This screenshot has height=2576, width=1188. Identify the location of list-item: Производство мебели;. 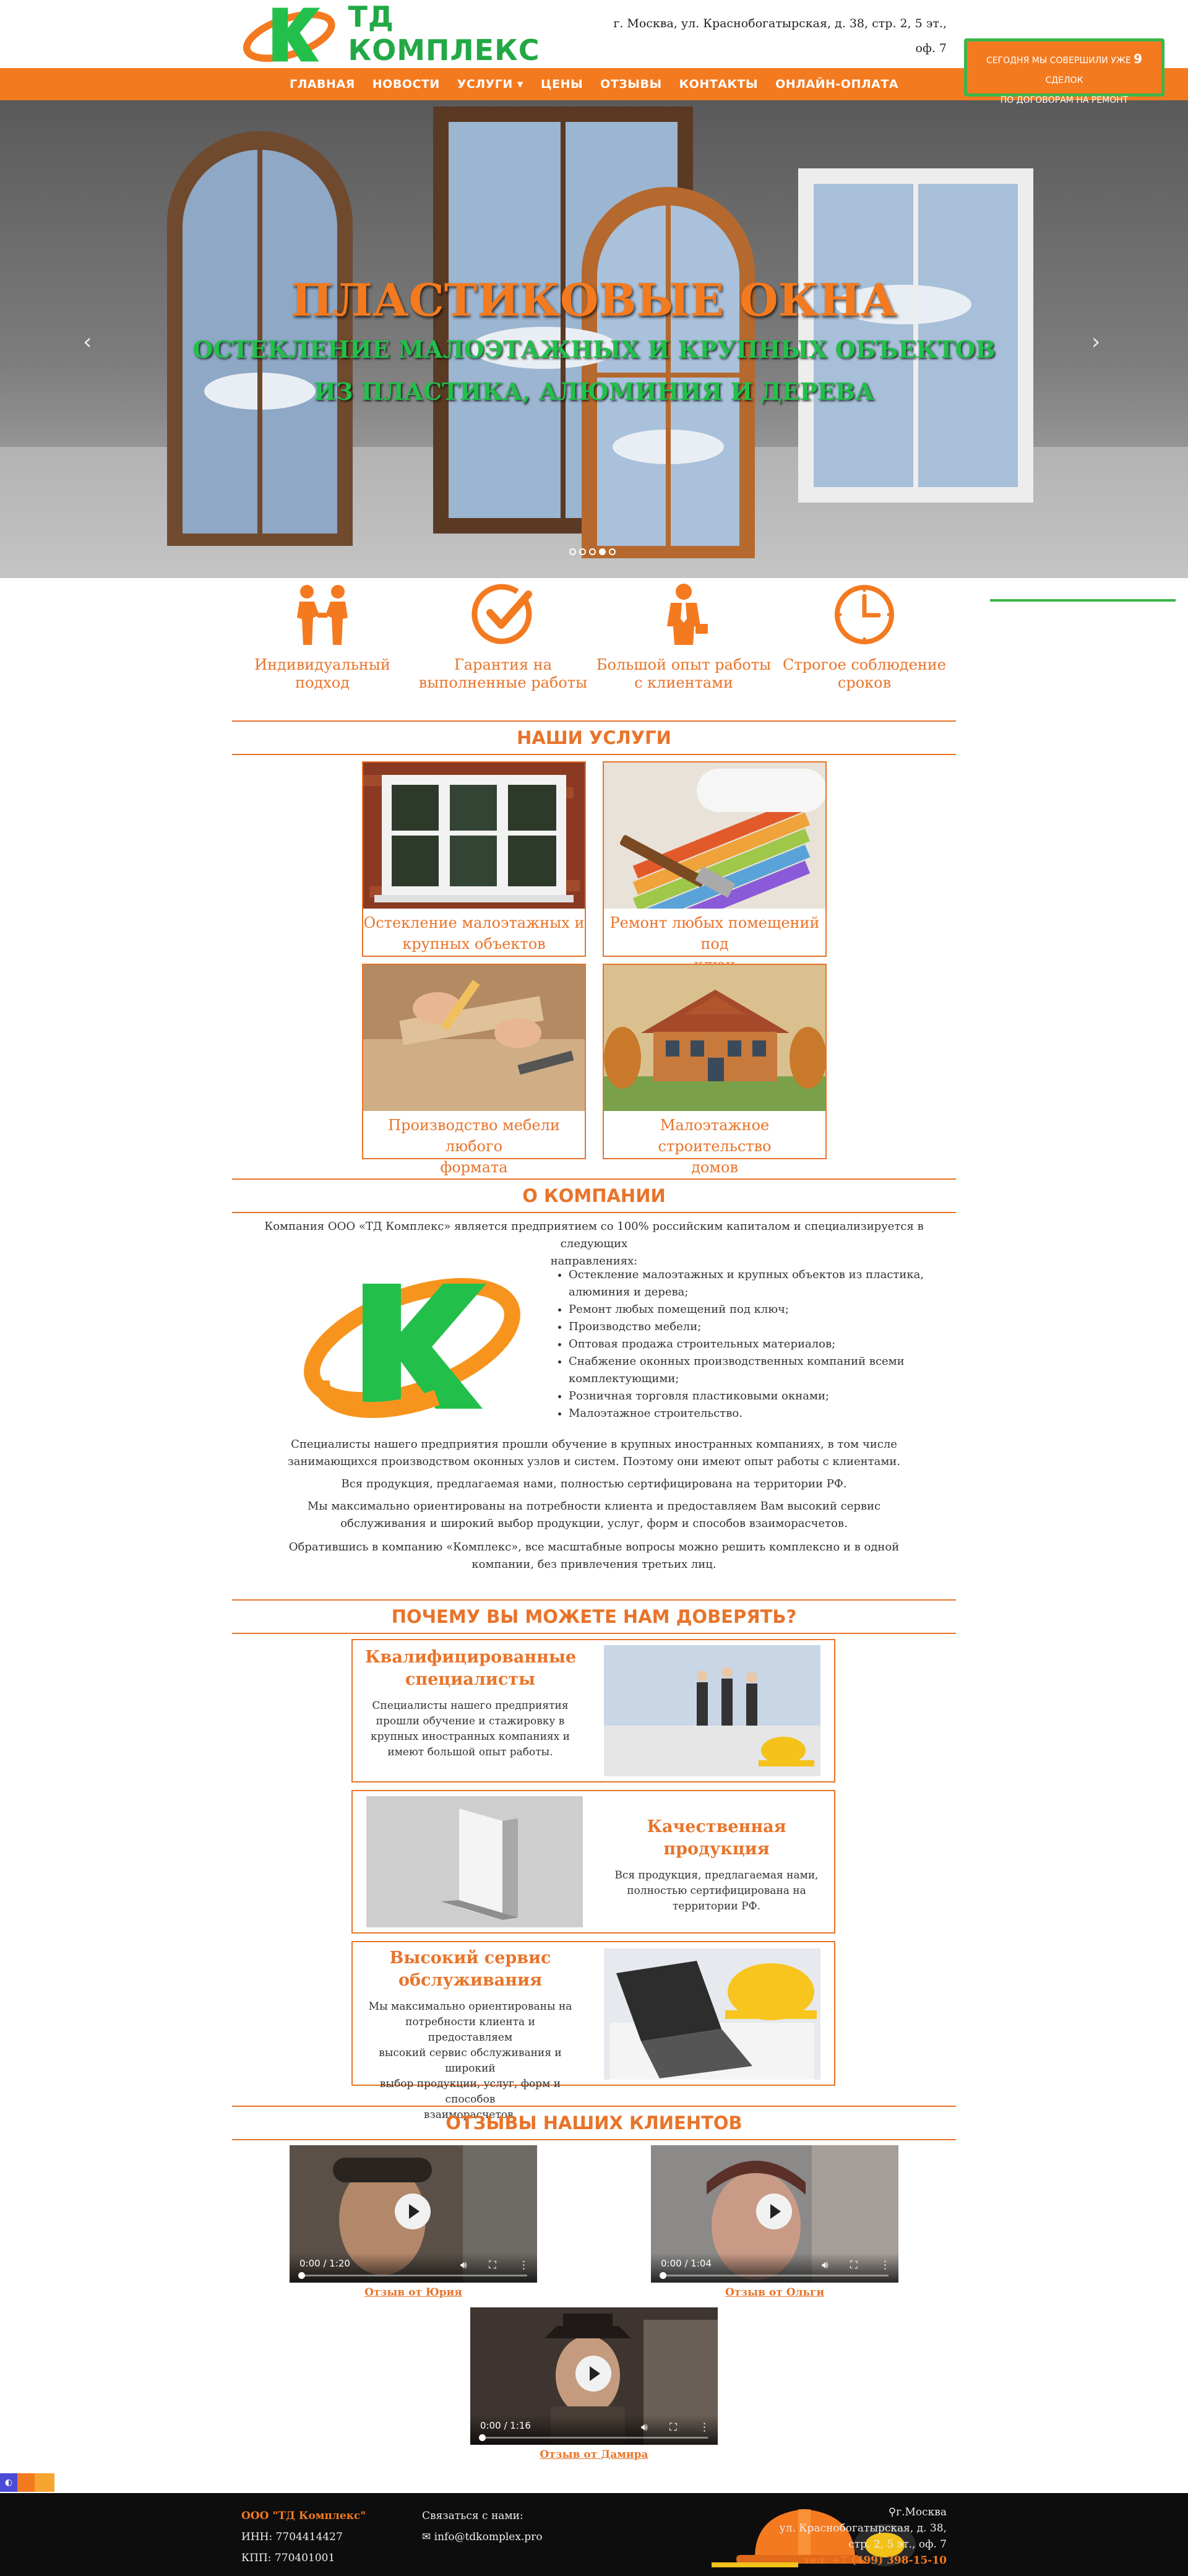
(753, 1327).